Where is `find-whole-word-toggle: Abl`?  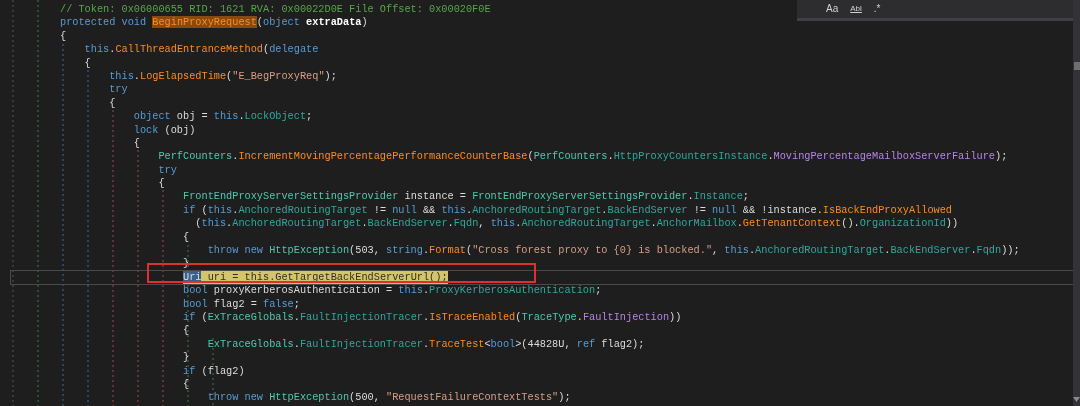 find-whole-word-toggle: Abl is located at coordinates (856, 9).